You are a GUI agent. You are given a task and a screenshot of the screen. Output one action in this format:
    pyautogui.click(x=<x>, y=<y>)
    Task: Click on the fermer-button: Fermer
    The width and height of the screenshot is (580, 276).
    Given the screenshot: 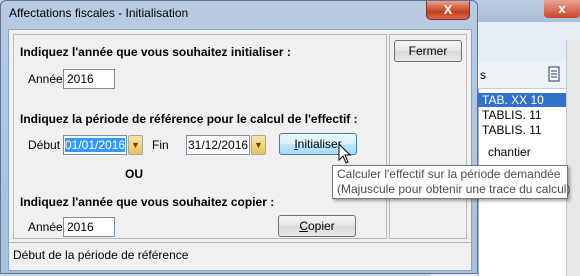 What is the action you would take?
    pyautogui.click(x=428, y=51)
    